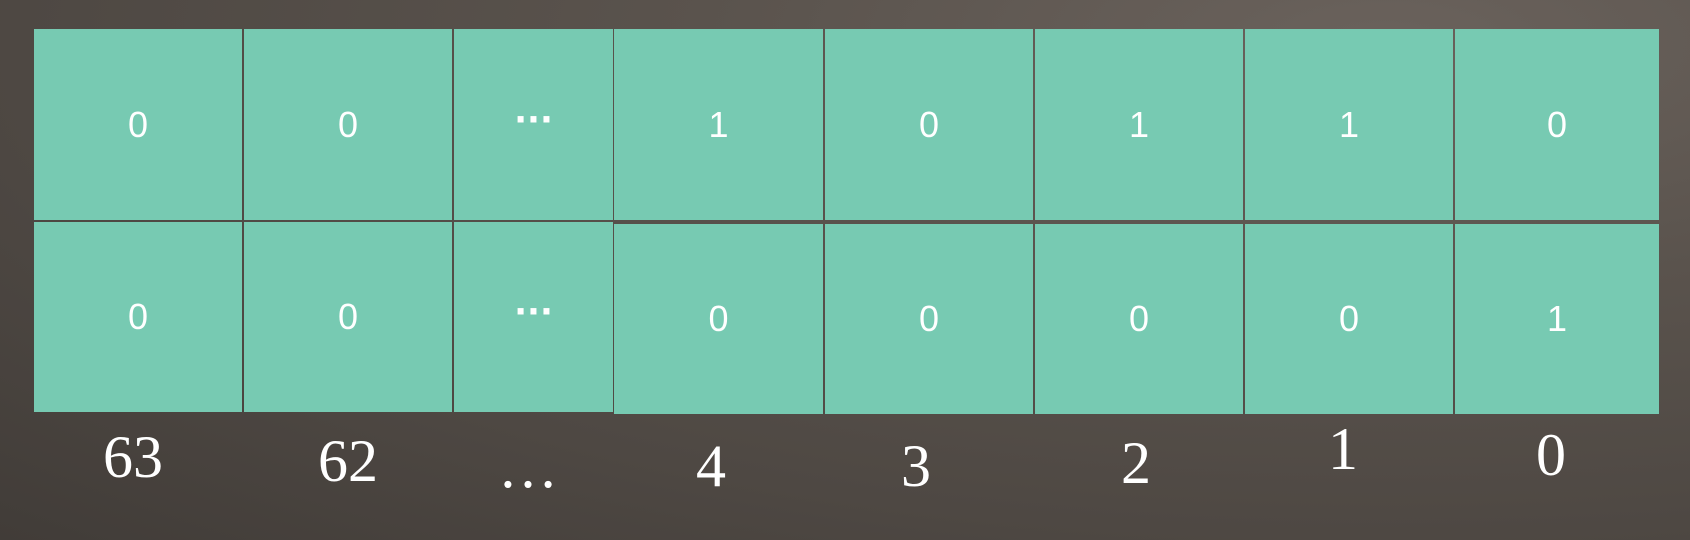 This screenshot has height=540, width=1690. Describe the element at coordinates (916, 466) in the screenshot. I see `bit-index-label: 3` at that location.